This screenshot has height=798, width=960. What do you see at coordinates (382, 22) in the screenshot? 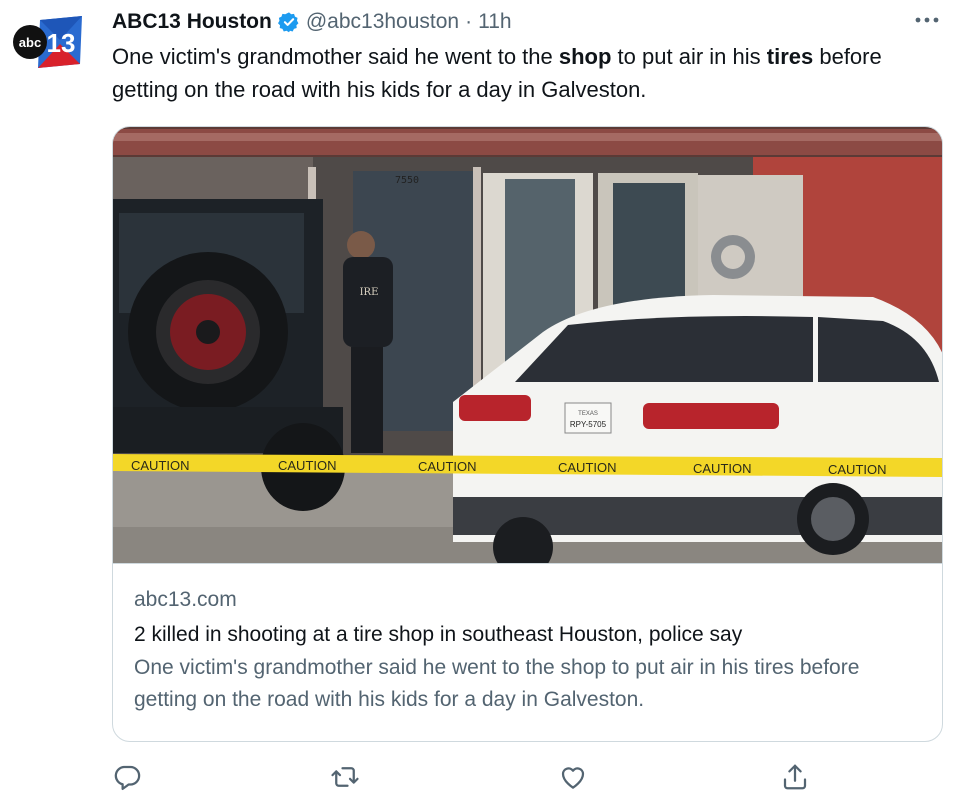
I see `account-handle: @abc13houston` at bounding box center [382, 22].